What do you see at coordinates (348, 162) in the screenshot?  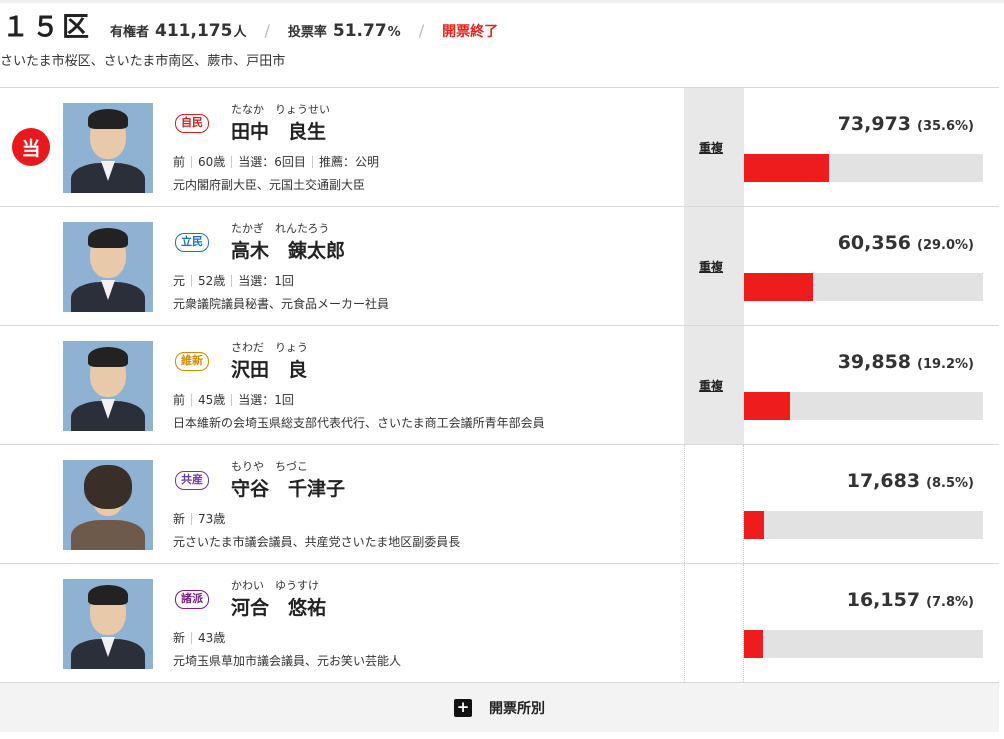 I see `info-item: 推薦：公明` at bounding box center [348, 162].